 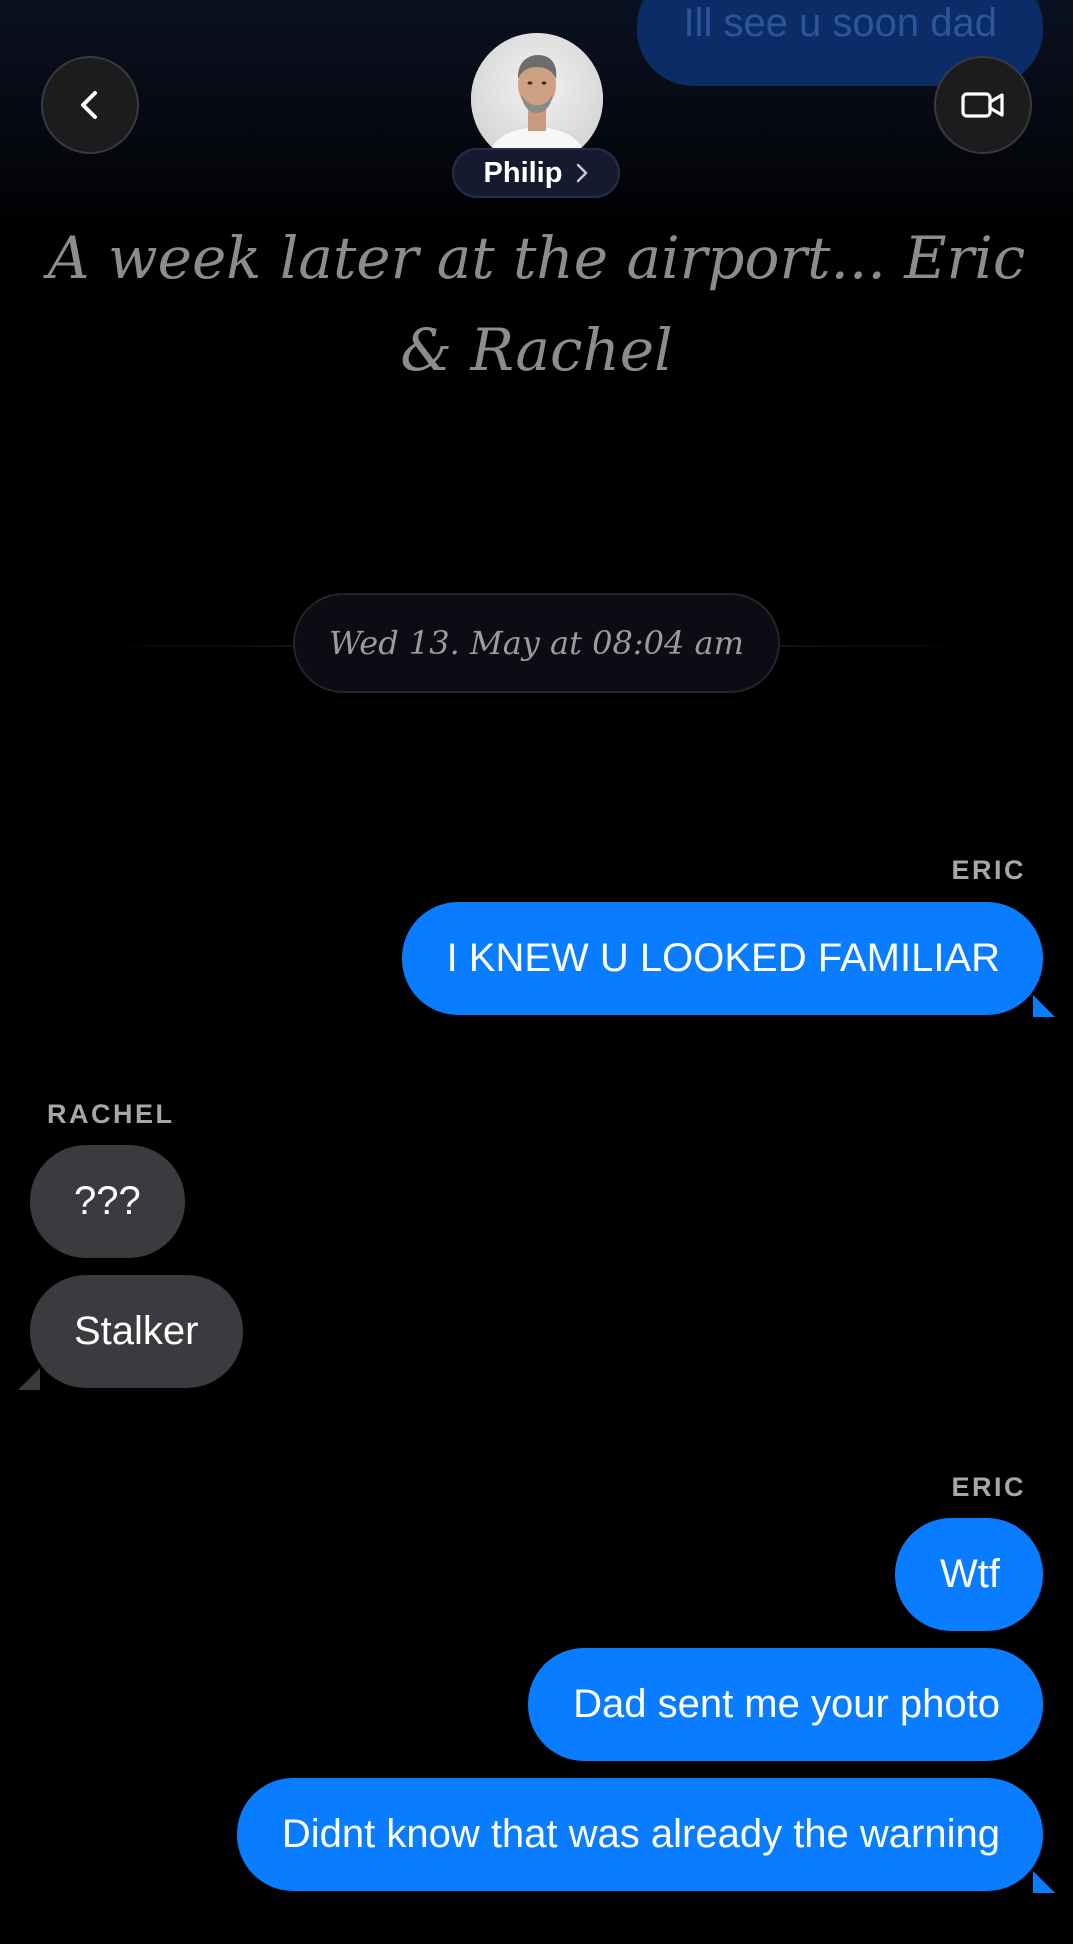 I want to click on contact-name-pill: Philip, so click(x=536, y=173).